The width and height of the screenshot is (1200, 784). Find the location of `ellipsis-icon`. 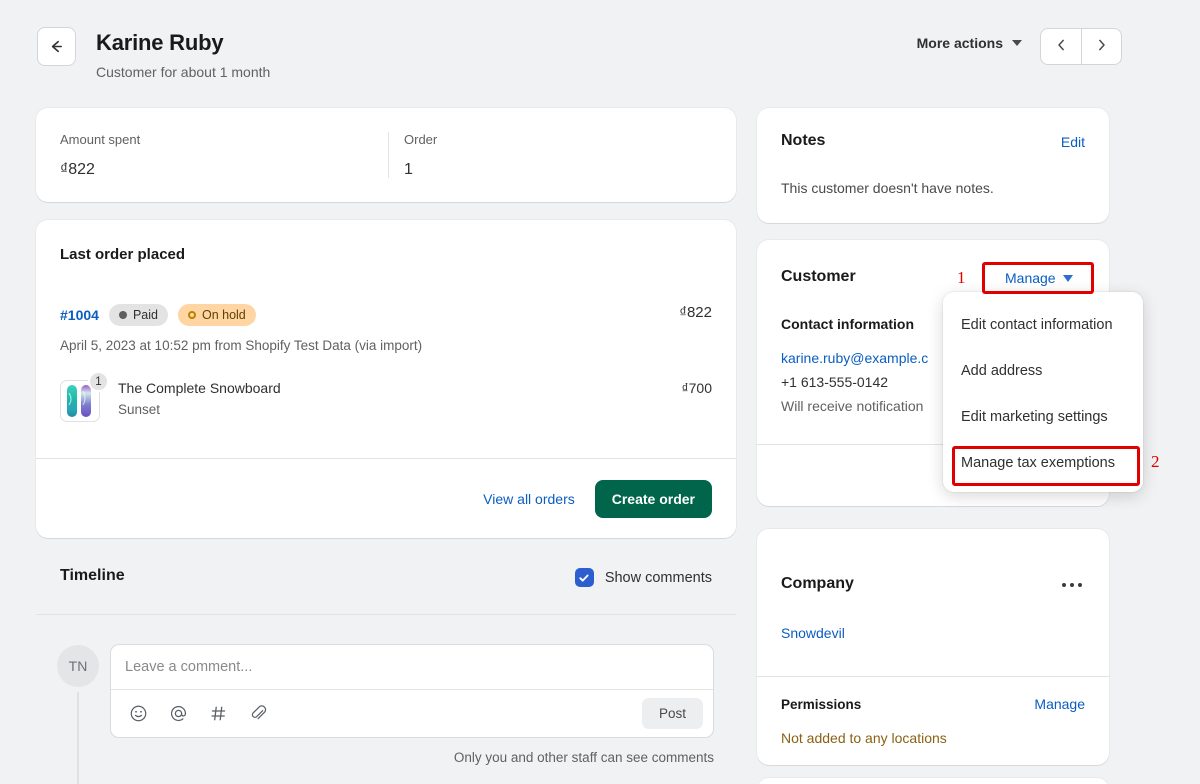

ellipsis-icon is located at coordinates (1072, 585).